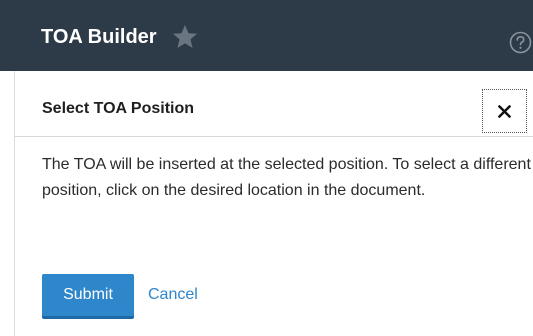 The height and width of the screenshot is (336, 533). What do you see at coordinates (185, 37) in the screenshot?
I see `star-icon` at bounding box center [185, 37].